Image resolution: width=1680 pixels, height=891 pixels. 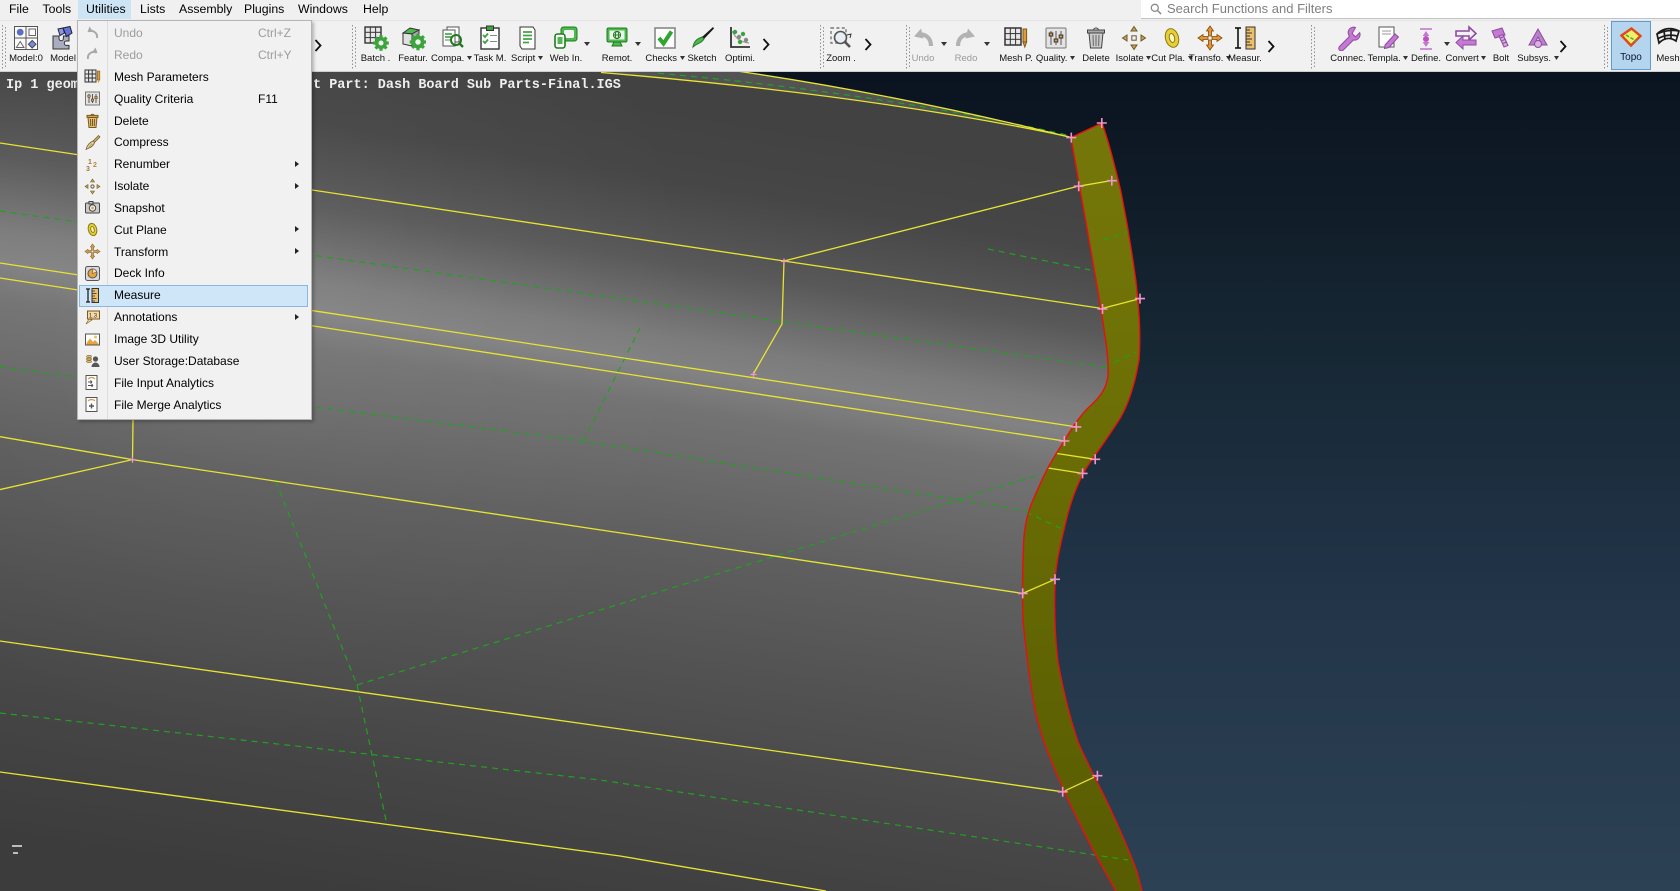 I want to click on svg-text: 3, so click(x=88, y=169).